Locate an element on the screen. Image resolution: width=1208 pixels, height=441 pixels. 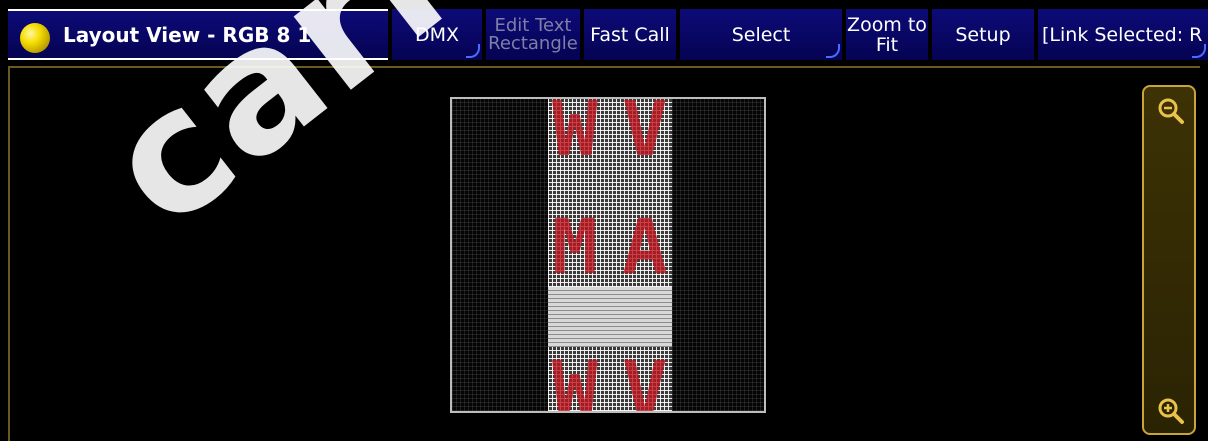
dmx-label: DMX is located at coordinates (437, 34).